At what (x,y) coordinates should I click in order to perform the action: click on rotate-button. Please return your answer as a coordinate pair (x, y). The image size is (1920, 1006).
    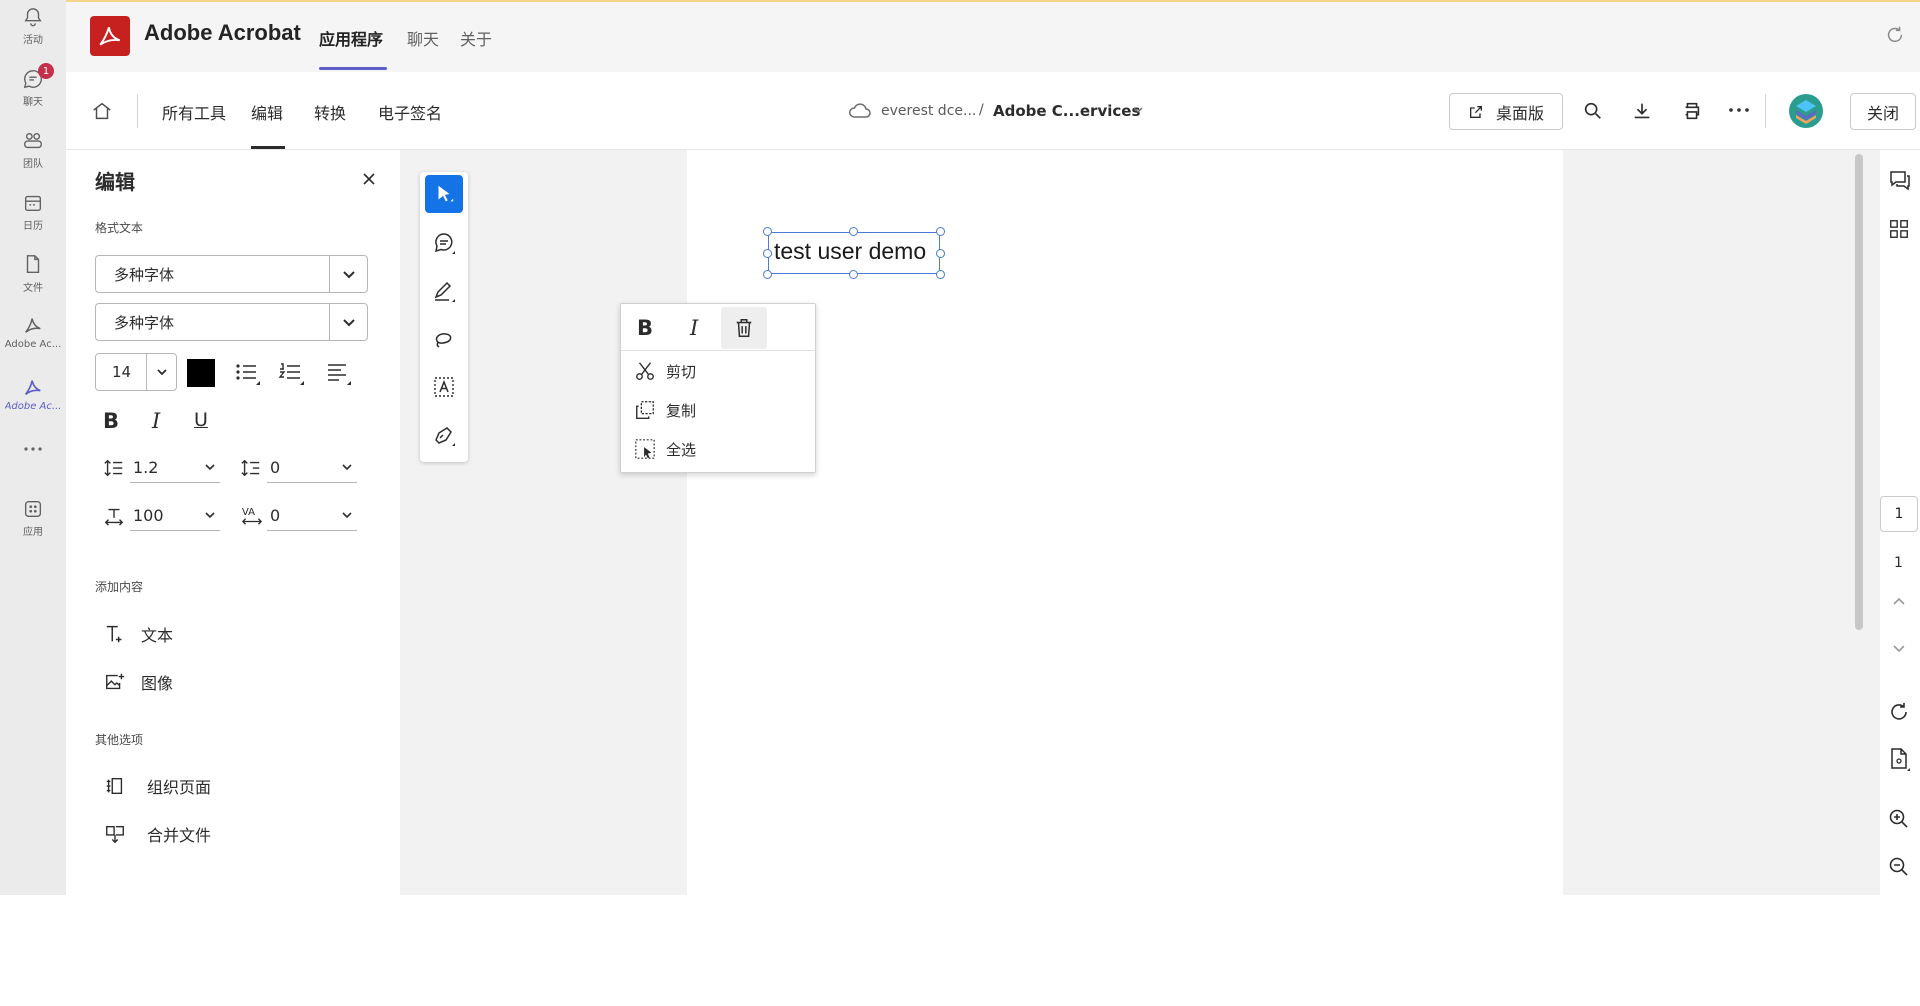
    Looking at the image, I should click on (1899, 712).